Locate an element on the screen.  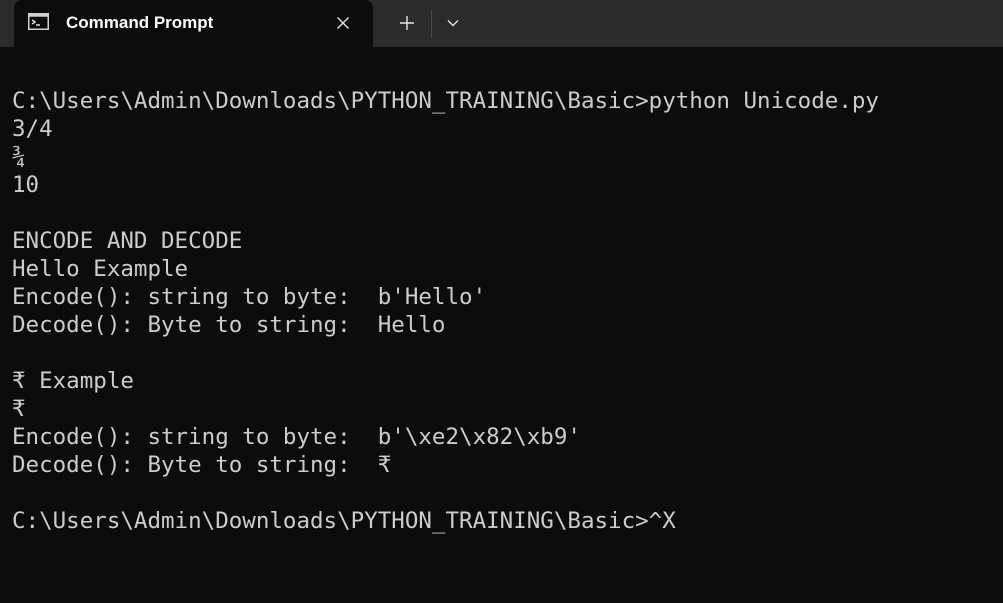
terminal-line: Hello Example is located at coordinates (100, 269).